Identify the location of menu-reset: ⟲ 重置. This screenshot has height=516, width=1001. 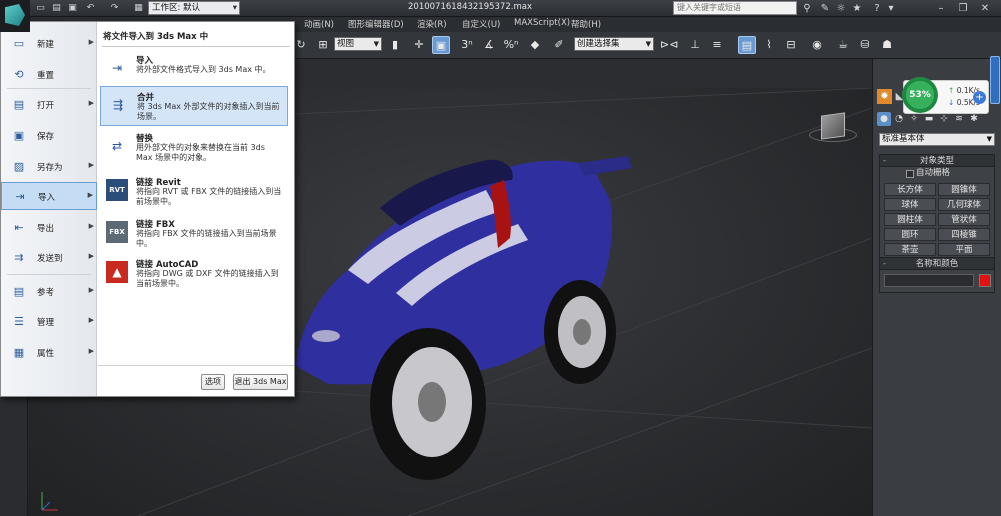
(49, 75).